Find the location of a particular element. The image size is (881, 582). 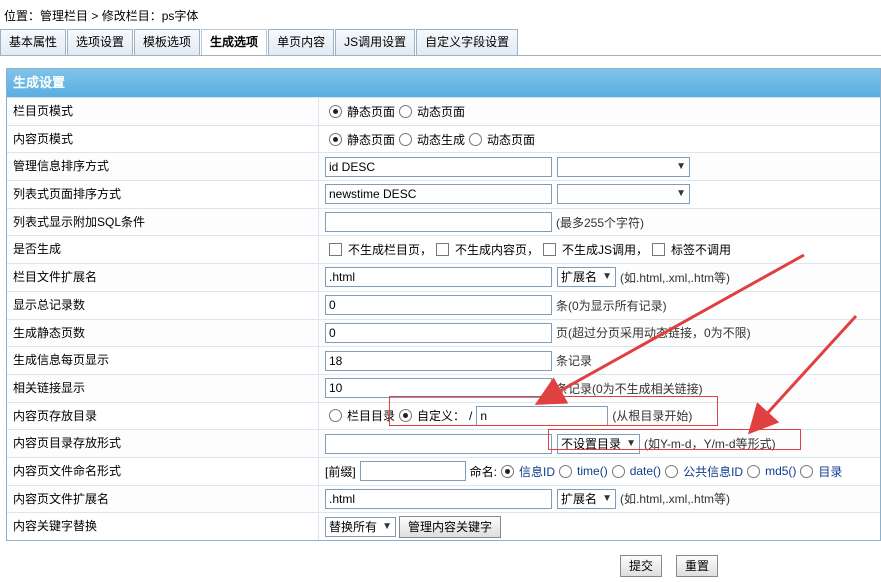

manage-keywords-button: 管理内容关键字 is located at coordinates (450, 526).